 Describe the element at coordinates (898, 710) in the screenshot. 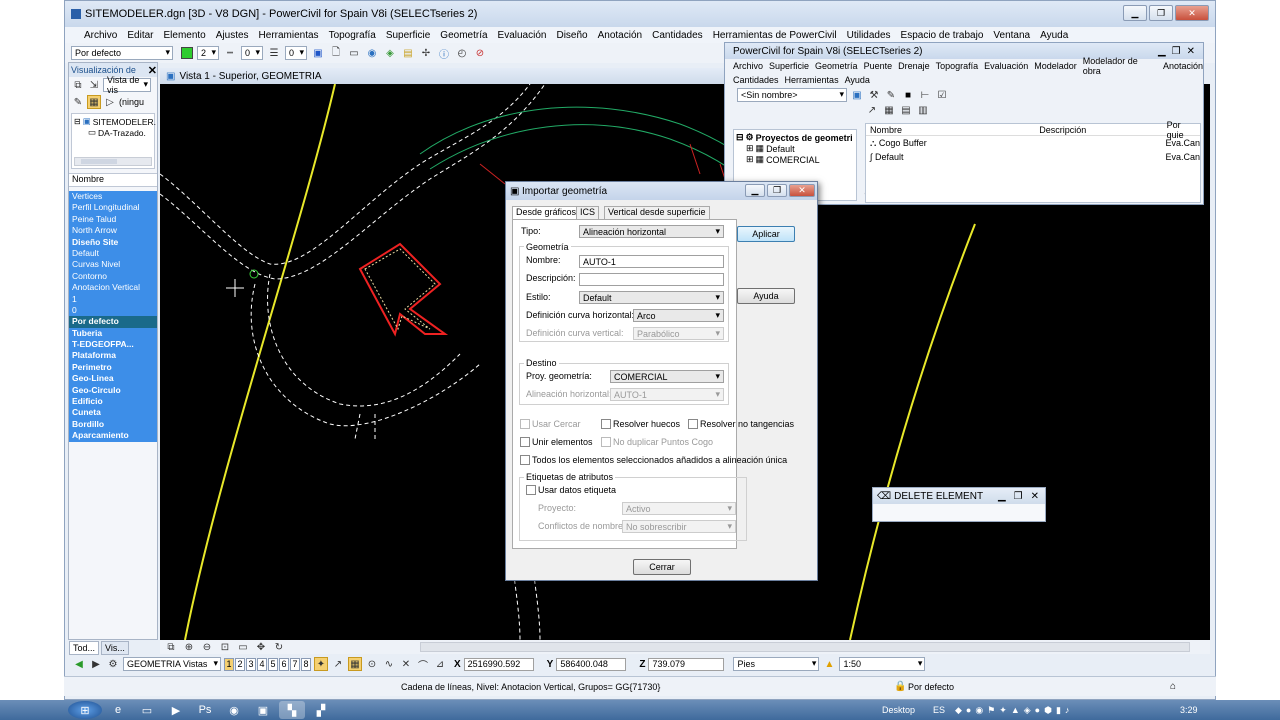

I see `desktop-label: Desktop` at that location.